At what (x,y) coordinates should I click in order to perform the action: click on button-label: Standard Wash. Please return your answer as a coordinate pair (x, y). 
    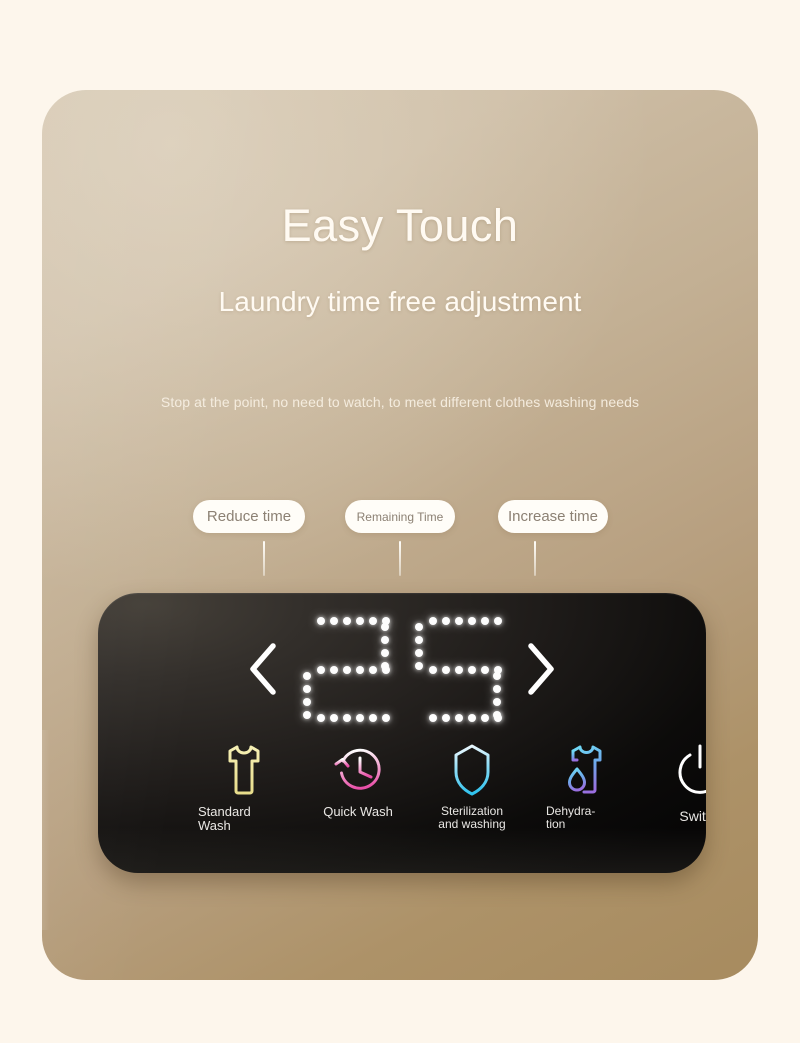
    Looking at the image, I should click on (224, 819).